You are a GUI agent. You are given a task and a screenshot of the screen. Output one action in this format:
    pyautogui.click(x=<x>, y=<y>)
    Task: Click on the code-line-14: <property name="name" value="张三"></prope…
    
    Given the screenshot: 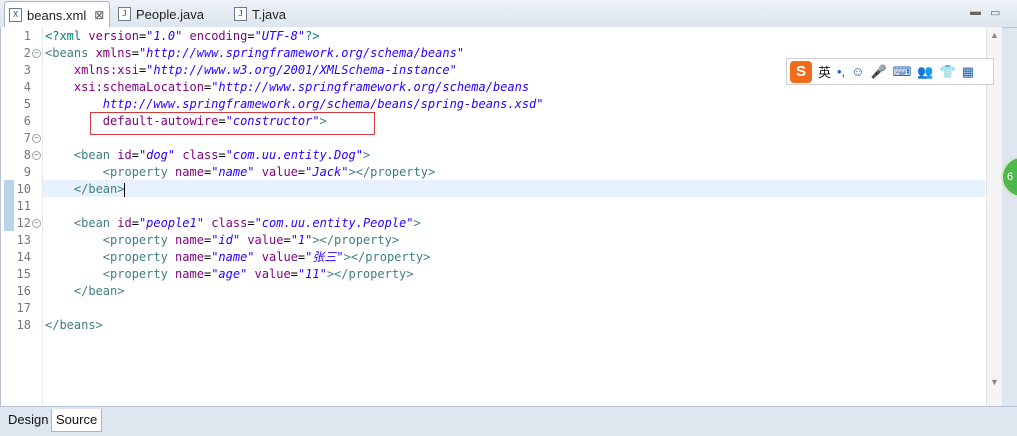 What is the action you would take?
    pyautogui.click(x=266, y=257)
    